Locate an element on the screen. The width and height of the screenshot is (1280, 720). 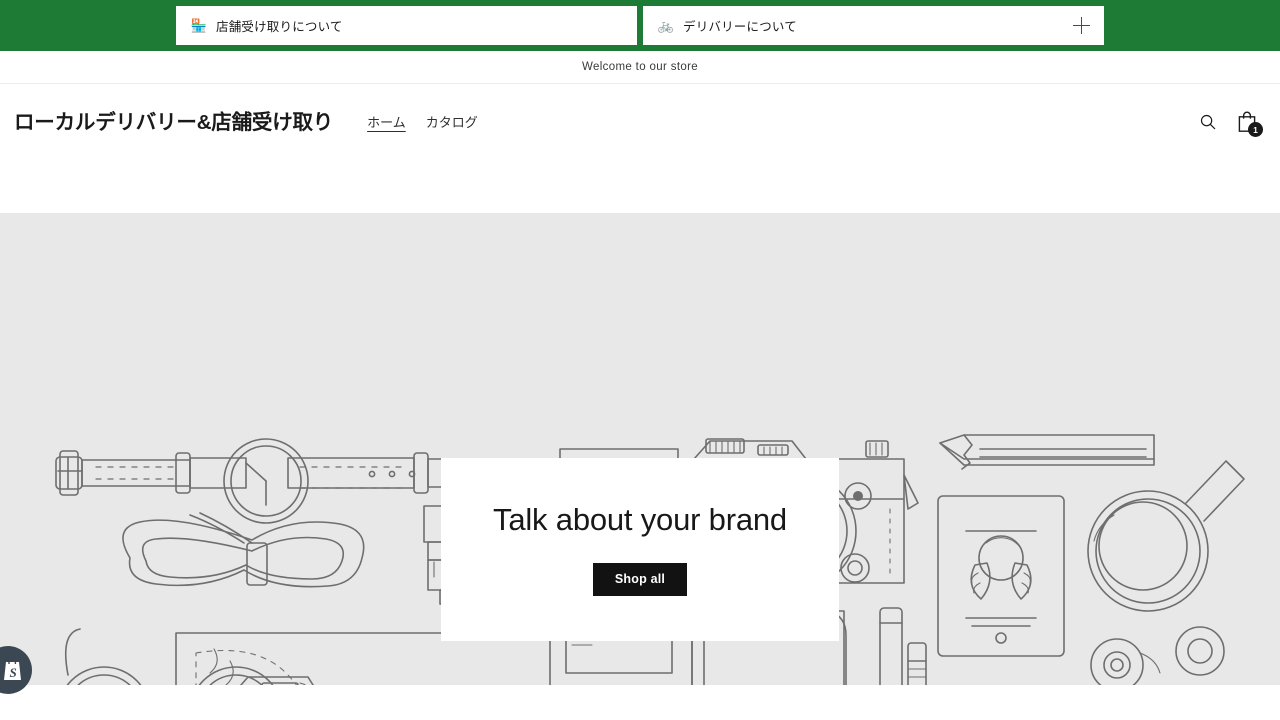
shop-all-button: Shop all is located at coordinates (640, 579).